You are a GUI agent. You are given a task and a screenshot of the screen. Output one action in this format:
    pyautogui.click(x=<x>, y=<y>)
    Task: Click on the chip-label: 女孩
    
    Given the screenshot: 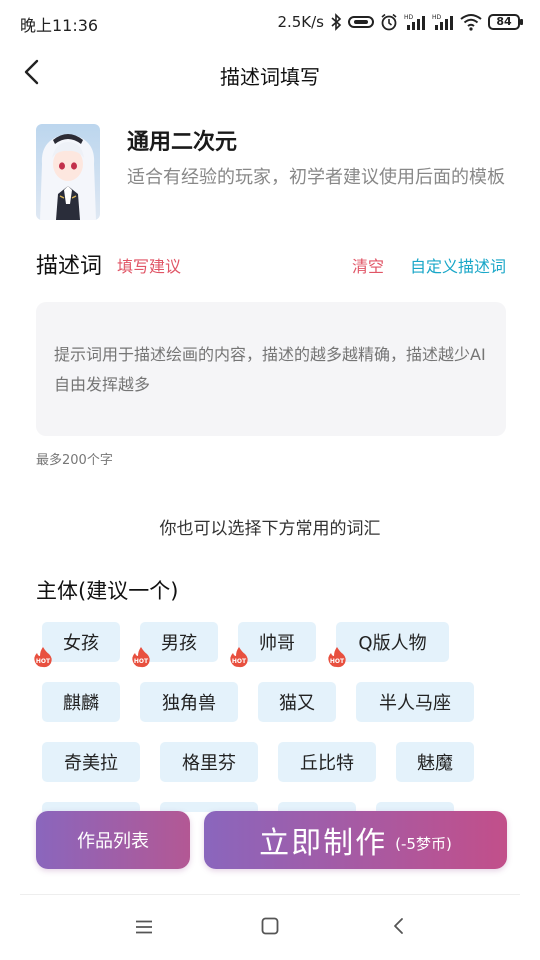 What is the action you would take?
    pyautogui.click(x=81, y=643)
    